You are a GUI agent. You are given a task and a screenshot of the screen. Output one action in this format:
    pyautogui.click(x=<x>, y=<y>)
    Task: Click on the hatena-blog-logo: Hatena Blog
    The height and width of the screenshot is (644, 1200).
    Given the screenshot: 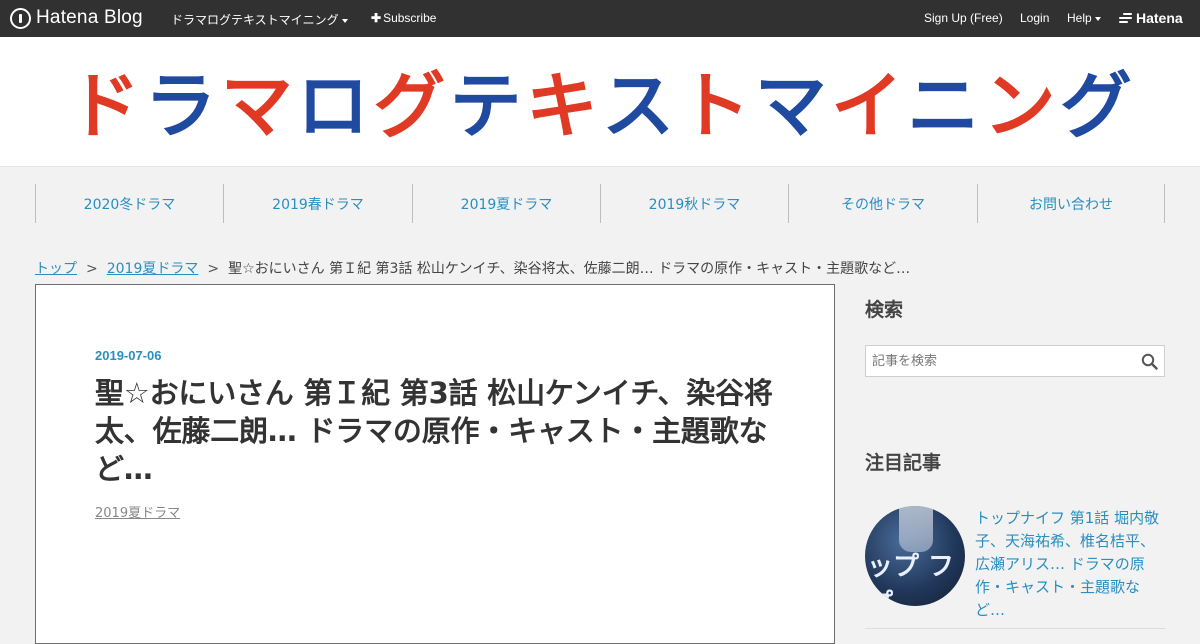 What is the action you would take?
    pyautogui.click(x=76, y=18)
    